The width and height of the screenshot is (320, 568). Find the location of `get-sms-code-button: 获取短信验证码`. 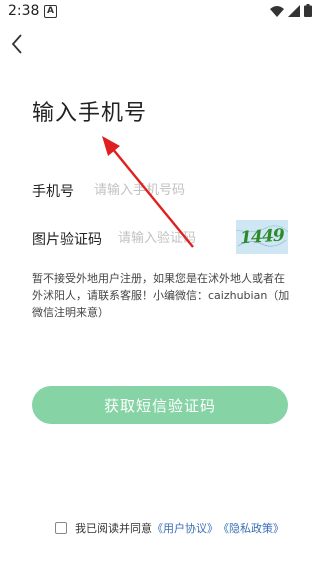

get-sms-code-button: 获取短信验证码 is located at coordinates (160, 405).